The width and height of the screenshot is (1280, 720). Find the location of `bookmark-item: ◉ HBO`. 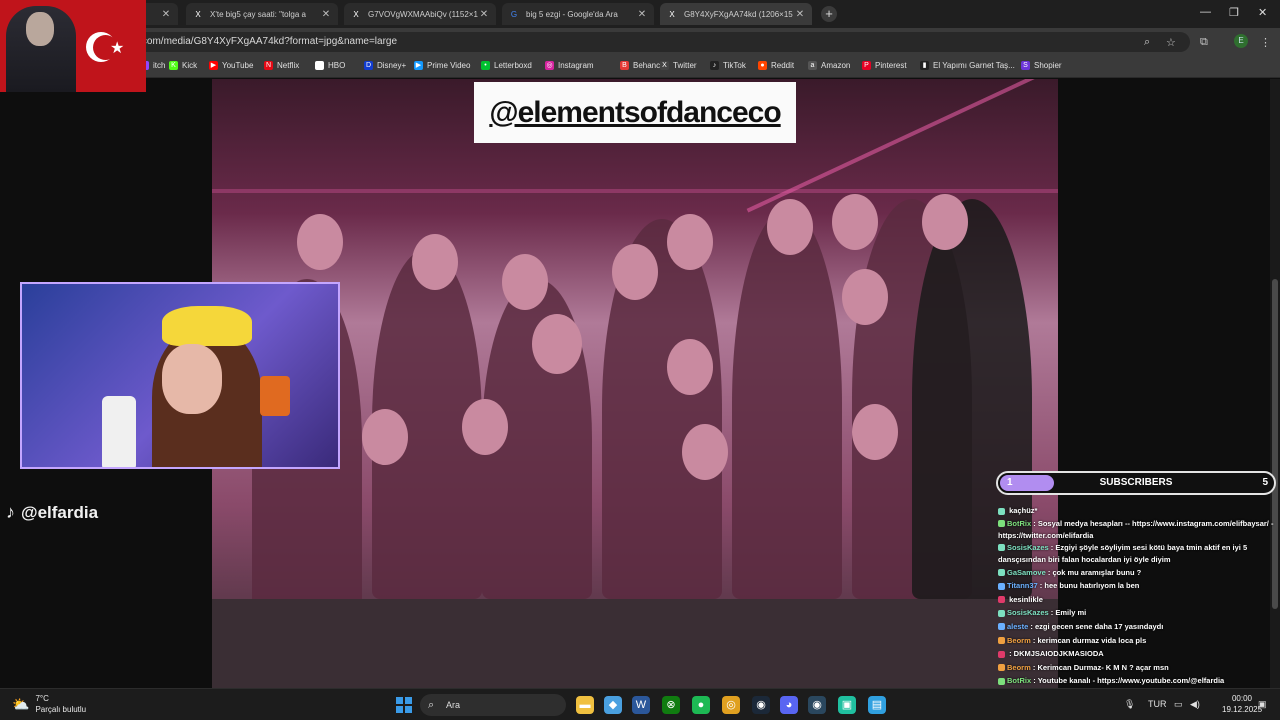

bookmark-item: ◉ HBO is located at coordinates (330, 65).